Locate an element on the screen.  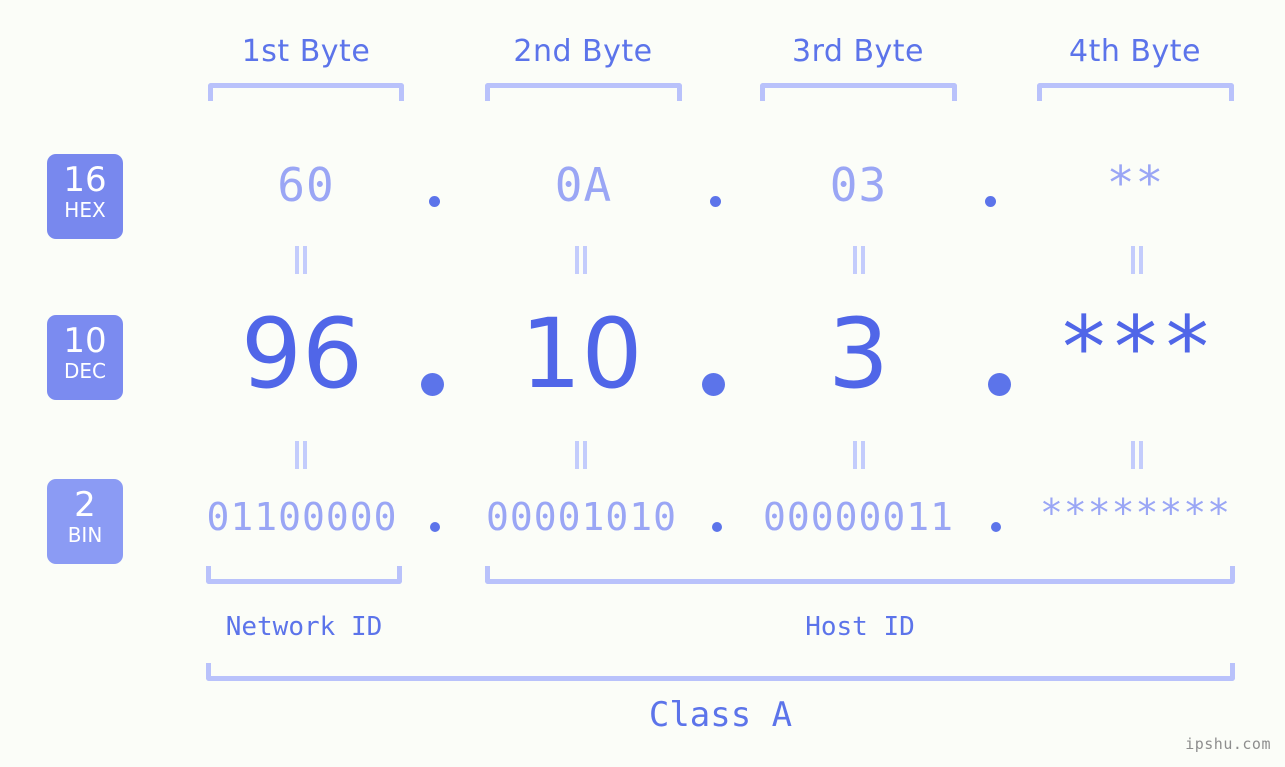
site-watermark: ipshu.com is located at coordinates (1228, 744).